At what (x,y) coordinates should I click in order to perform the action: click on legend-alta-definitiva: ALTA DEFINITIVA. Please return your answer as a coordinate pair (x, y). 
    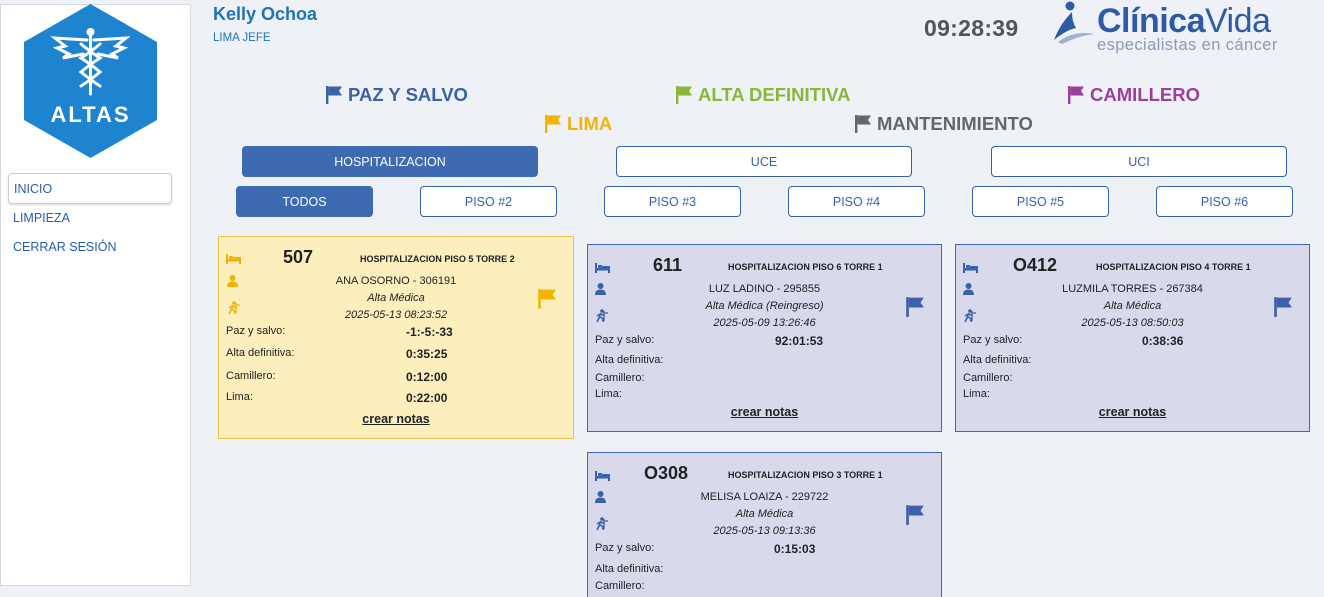
    Looking at the image, I should click on (762, 95).